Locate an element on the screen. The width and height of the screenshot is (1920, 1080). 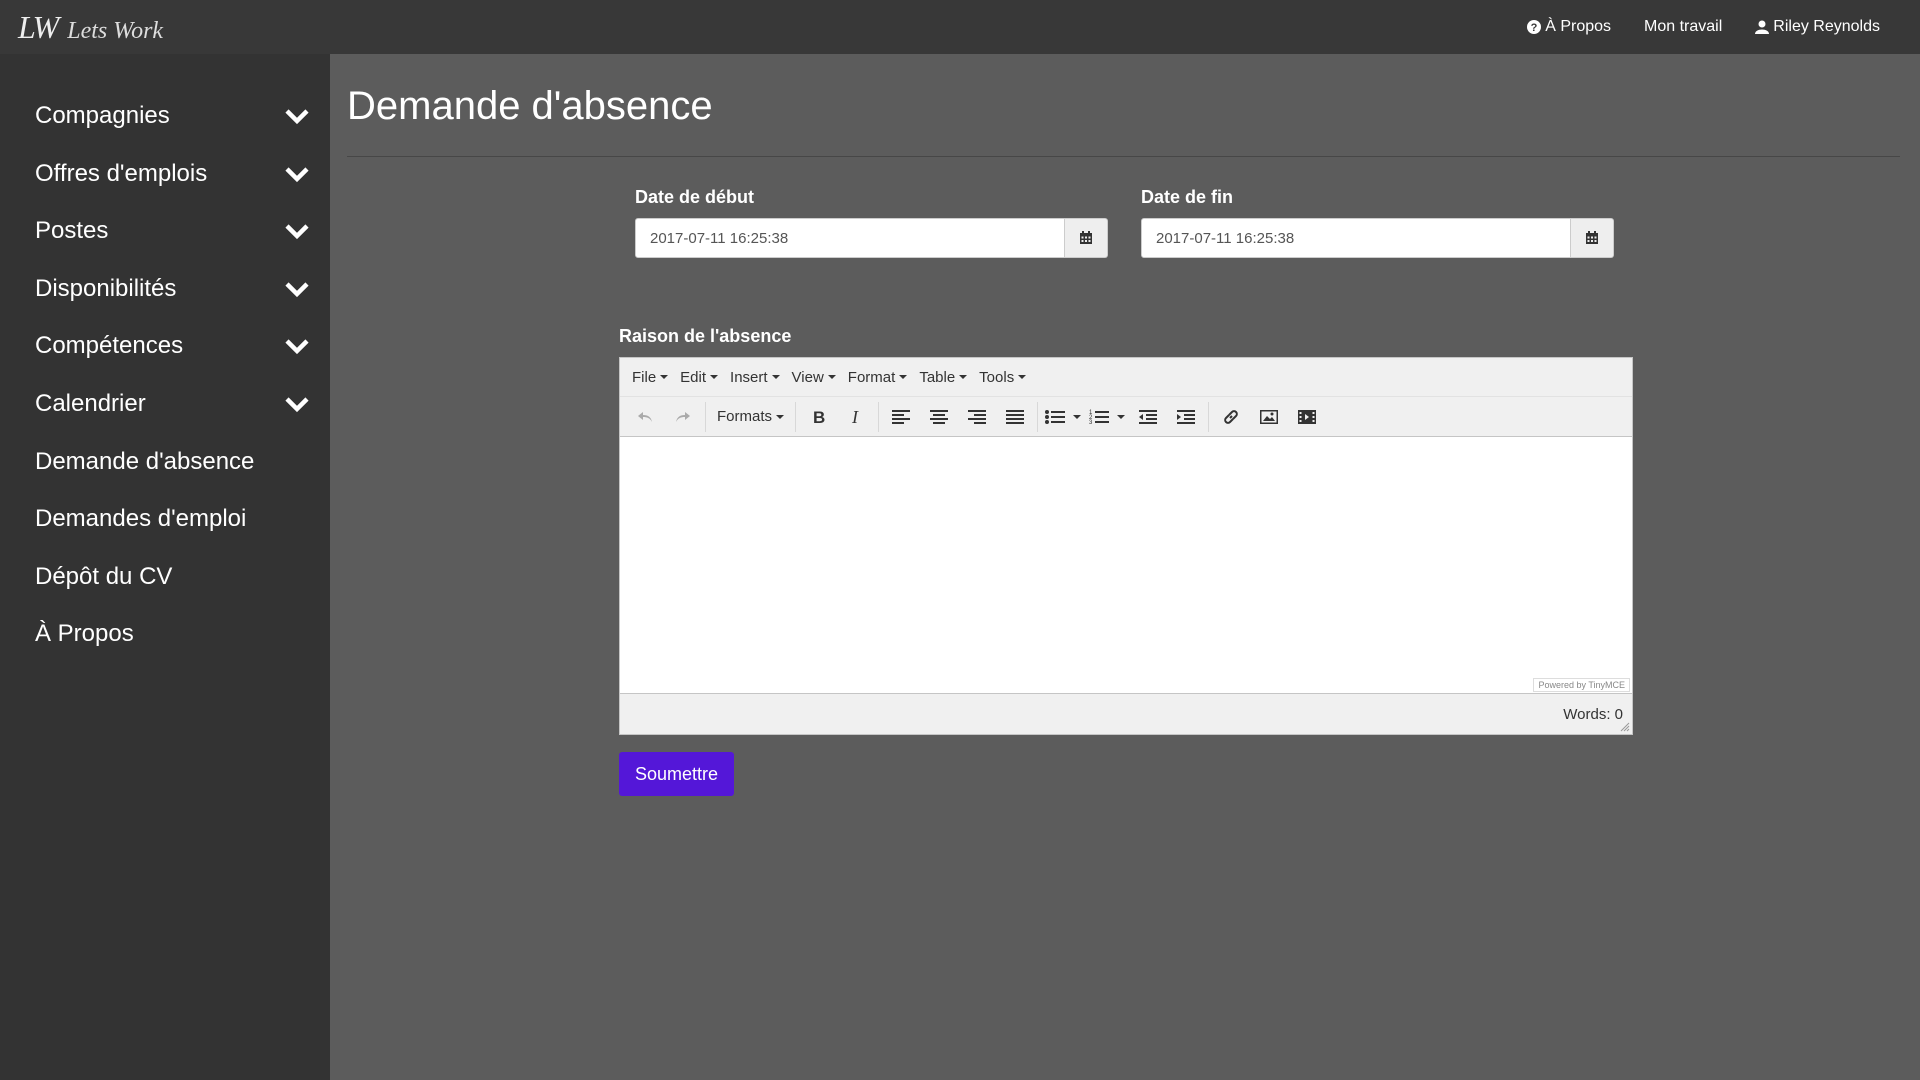
sidebar-item-depot-cv: Dépôt du CV is located at coordinates (172, 577).